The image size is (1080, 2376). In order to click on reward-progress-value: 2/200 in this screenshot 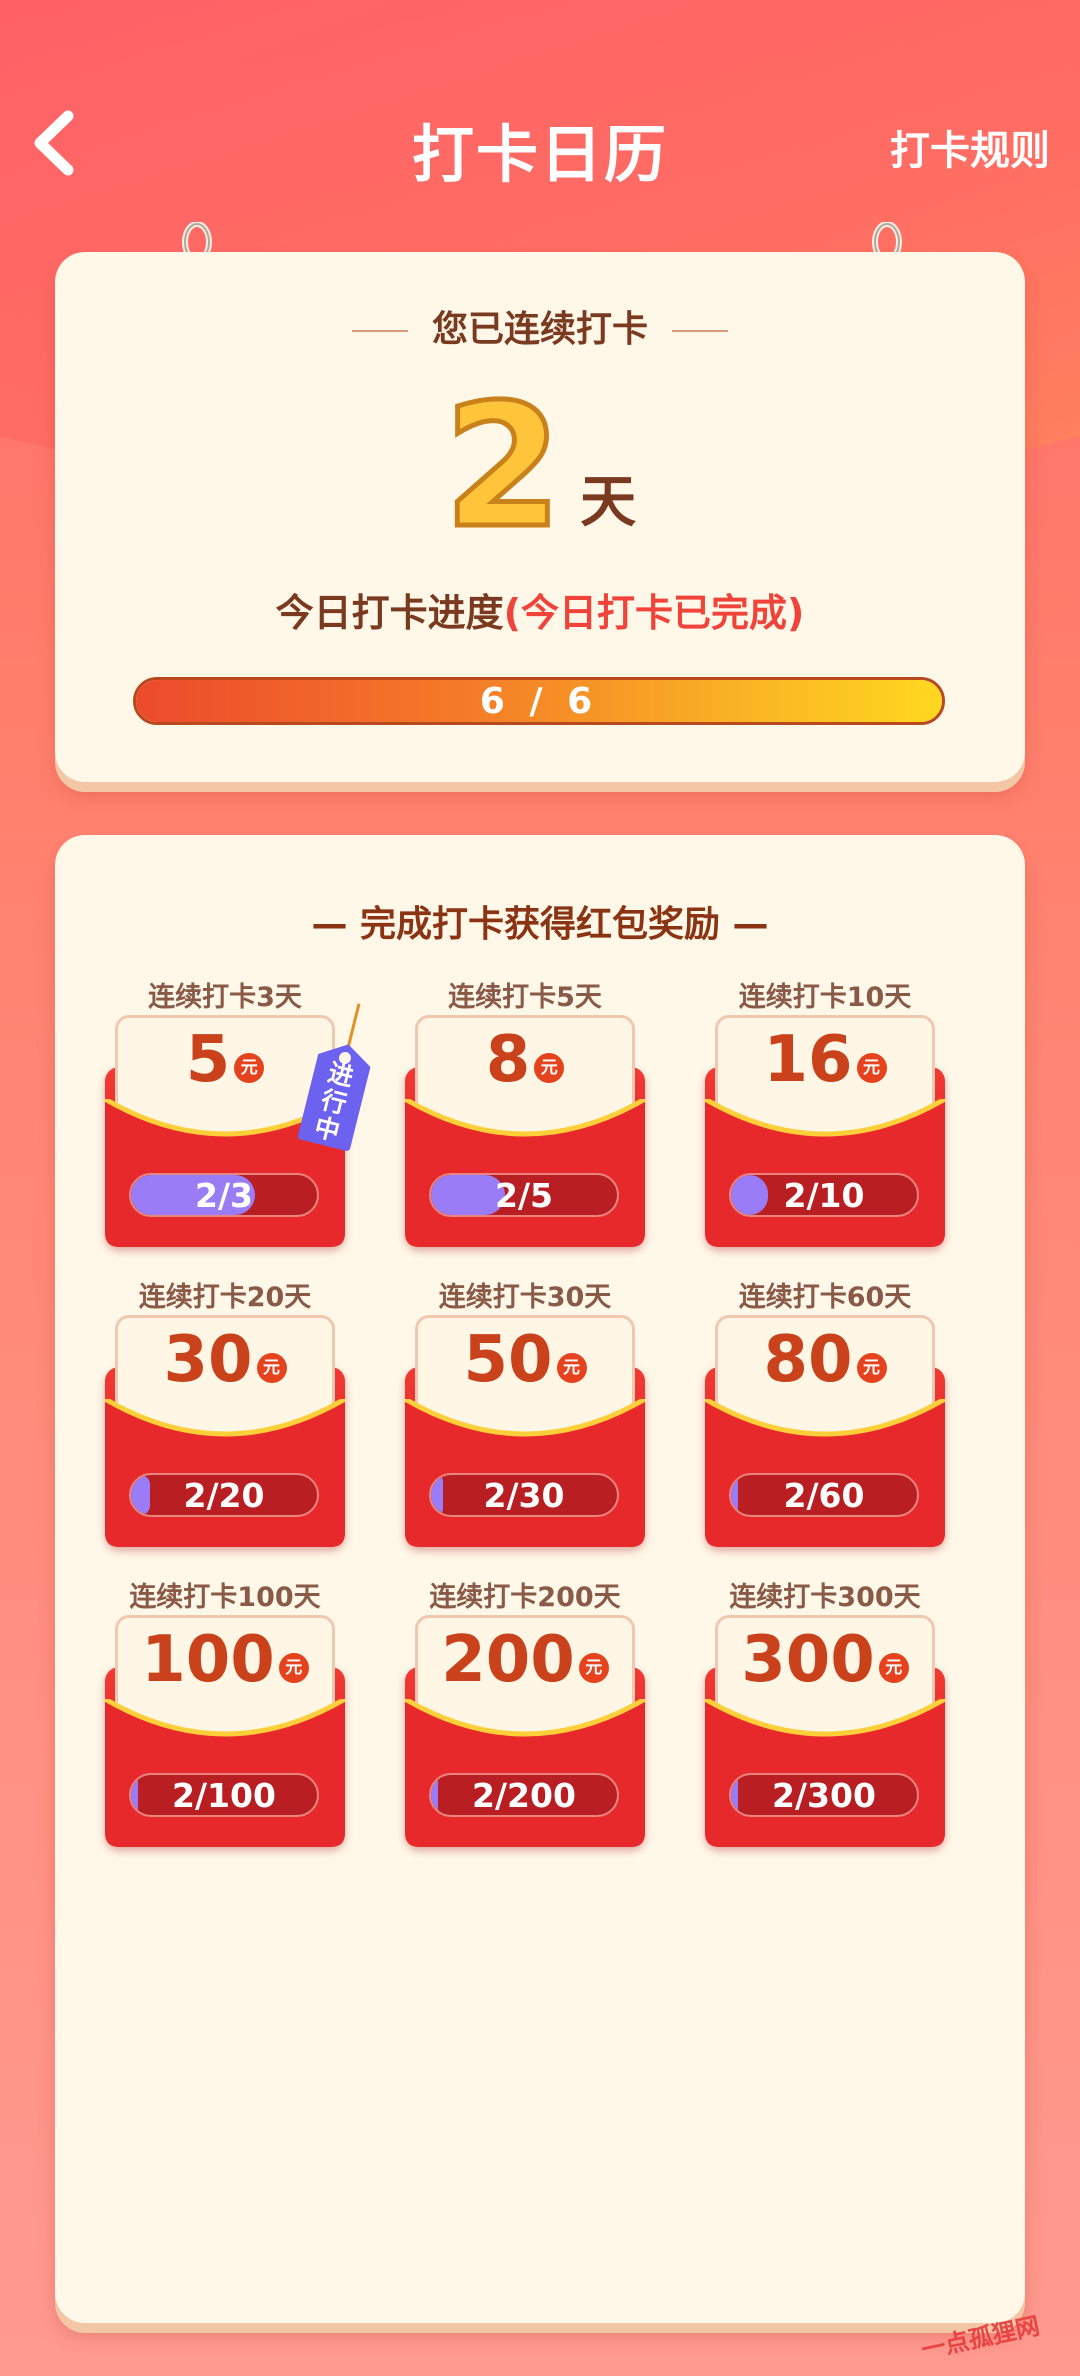, I will do `click(524, 1795)`.